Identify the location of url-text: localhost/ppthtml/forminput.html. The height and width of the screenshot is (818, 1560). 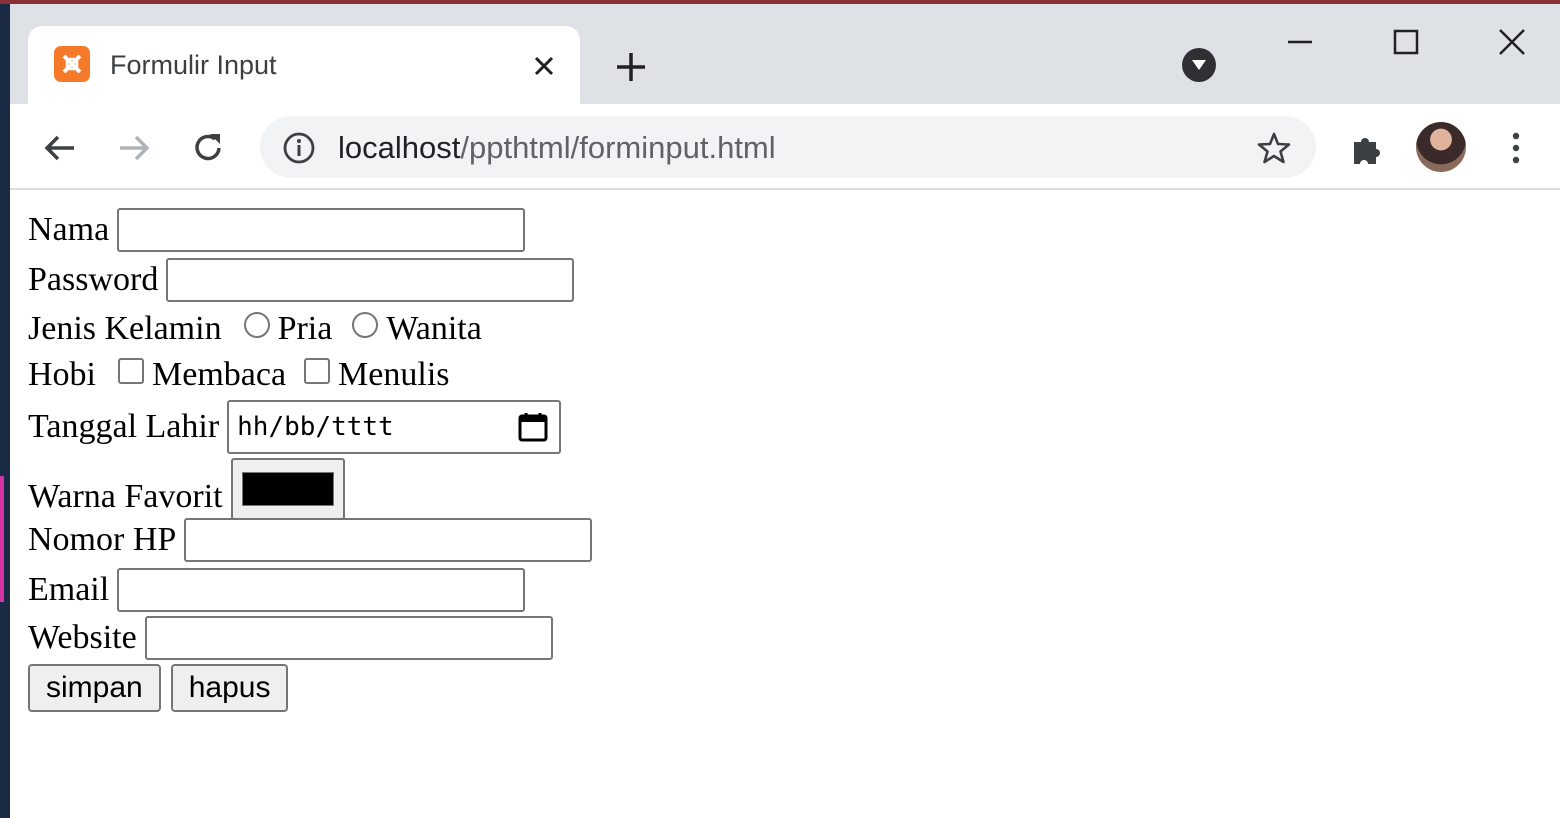
(557, 148).